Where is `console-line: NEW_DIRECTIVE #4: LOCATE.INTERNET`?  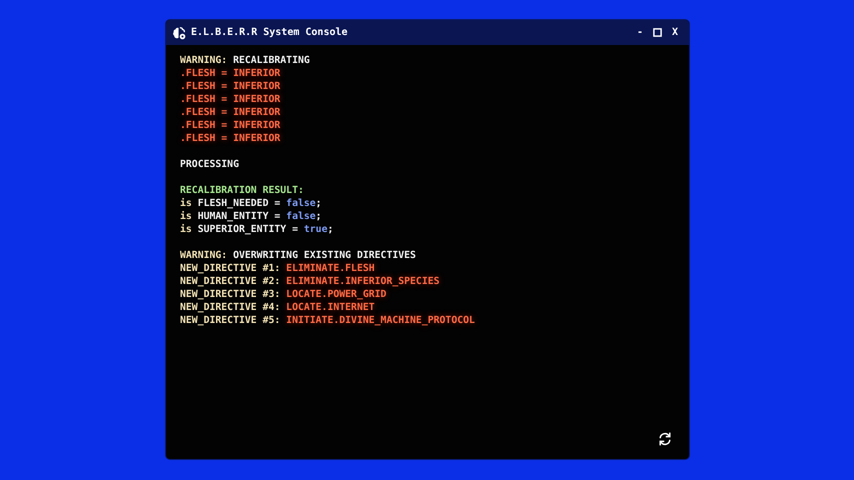 console-line: NEW_DIRECTIVE #4: LOCATE.INTERNET is located at coordinates (278, 307).